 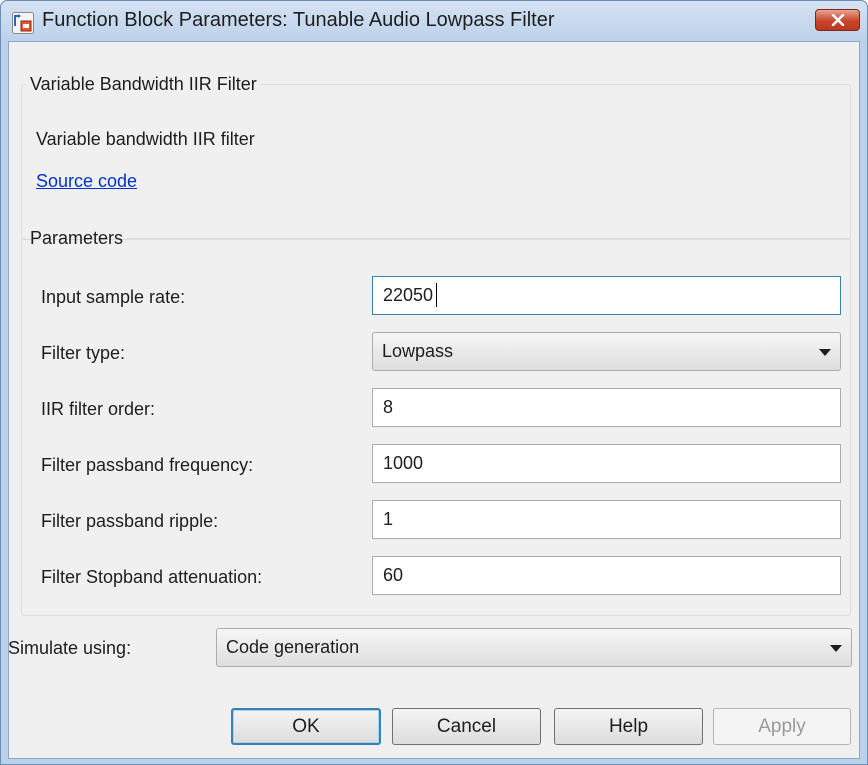 What do you see at coordinates (293, 647) in the screenshot?
I see `simulate-using-value: Code generation` at bounding box center [293, 647].